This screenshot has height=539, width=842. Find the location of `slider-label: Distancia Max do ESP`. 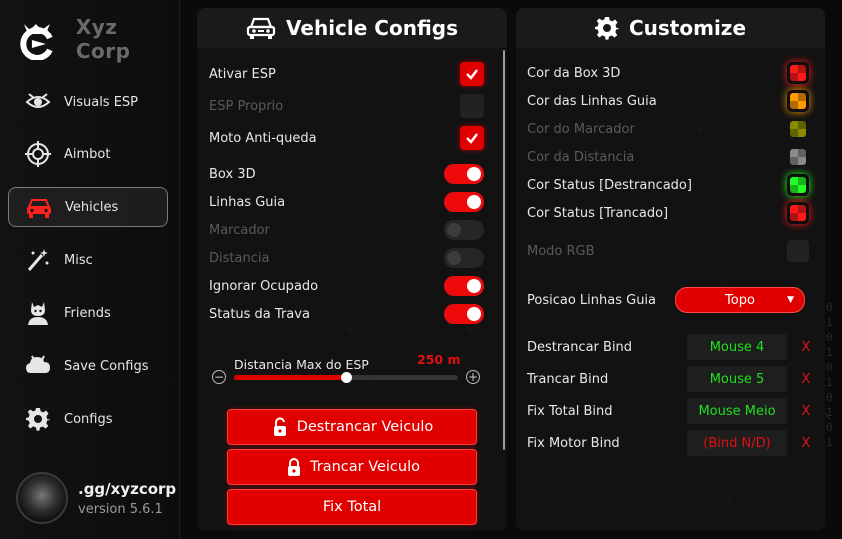

slider-label: Distancia Max do ESP is located at coordinates (301, 364).